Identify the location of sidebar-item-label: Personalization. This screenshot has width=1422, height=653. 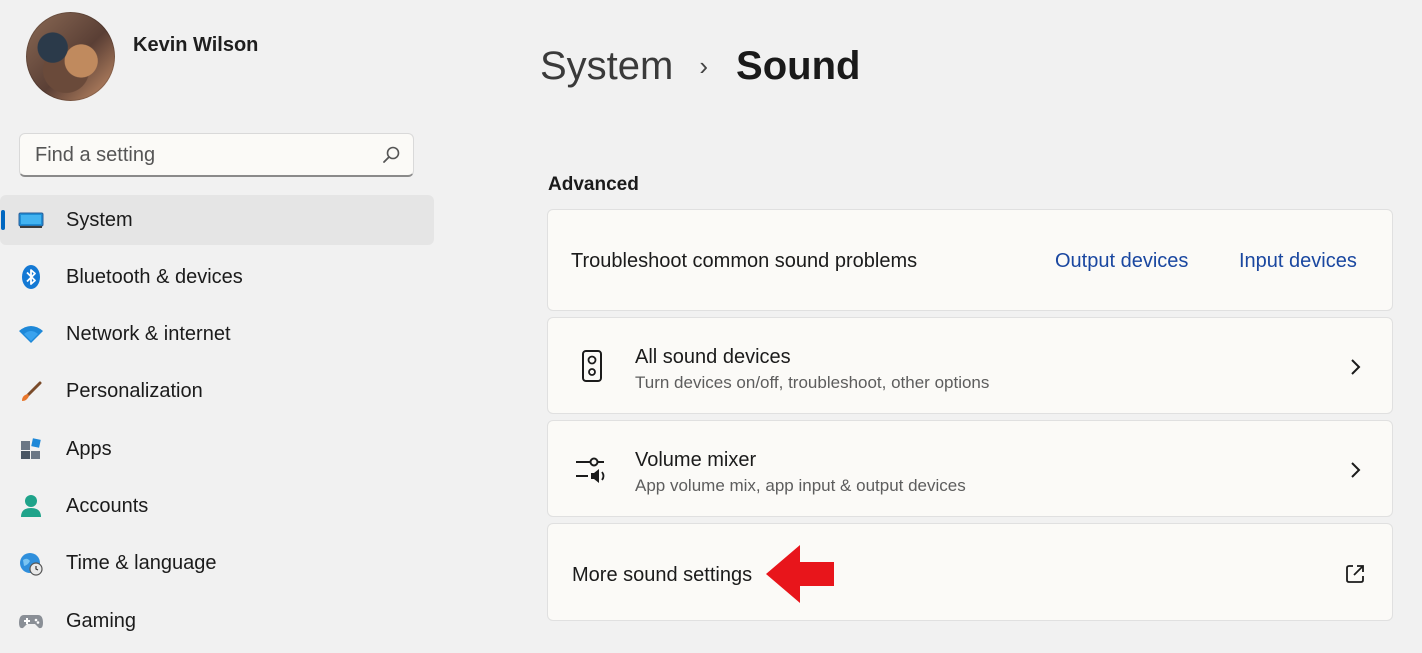
(134, 391).